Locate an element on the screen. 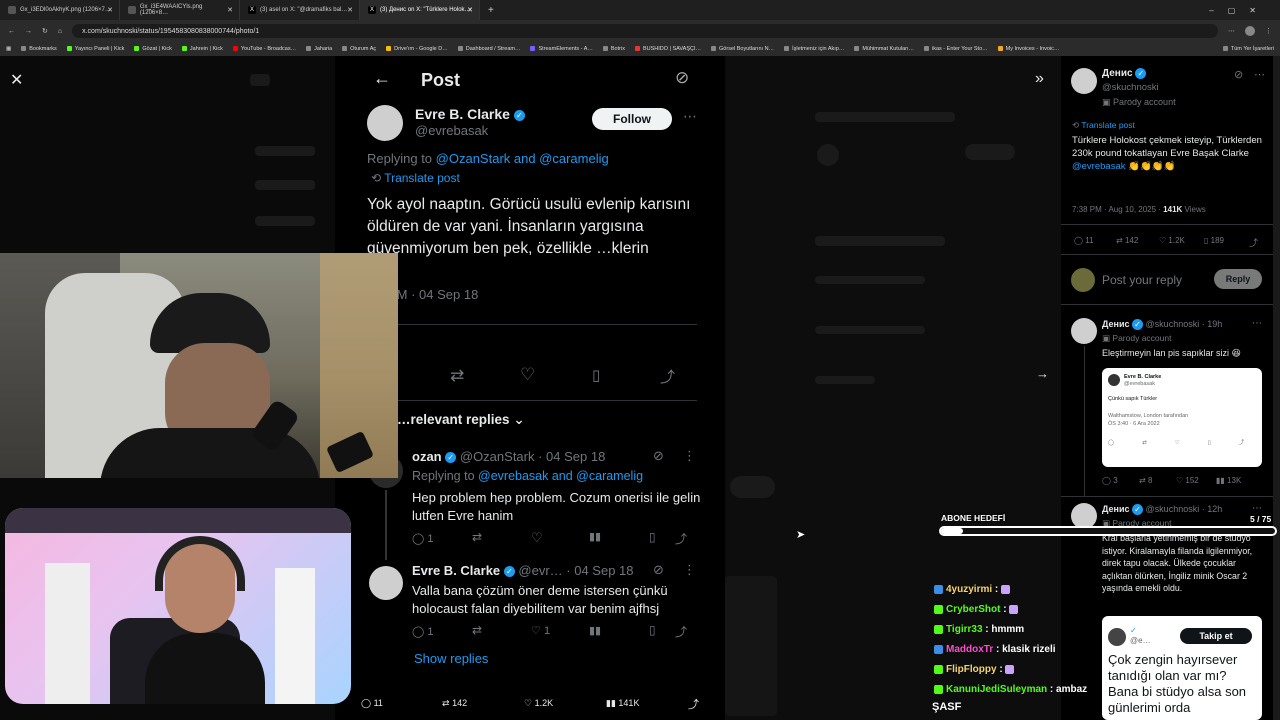 This screenshot has height=720, width=1280. forward-icon: → is located at coordinates (28, 31).